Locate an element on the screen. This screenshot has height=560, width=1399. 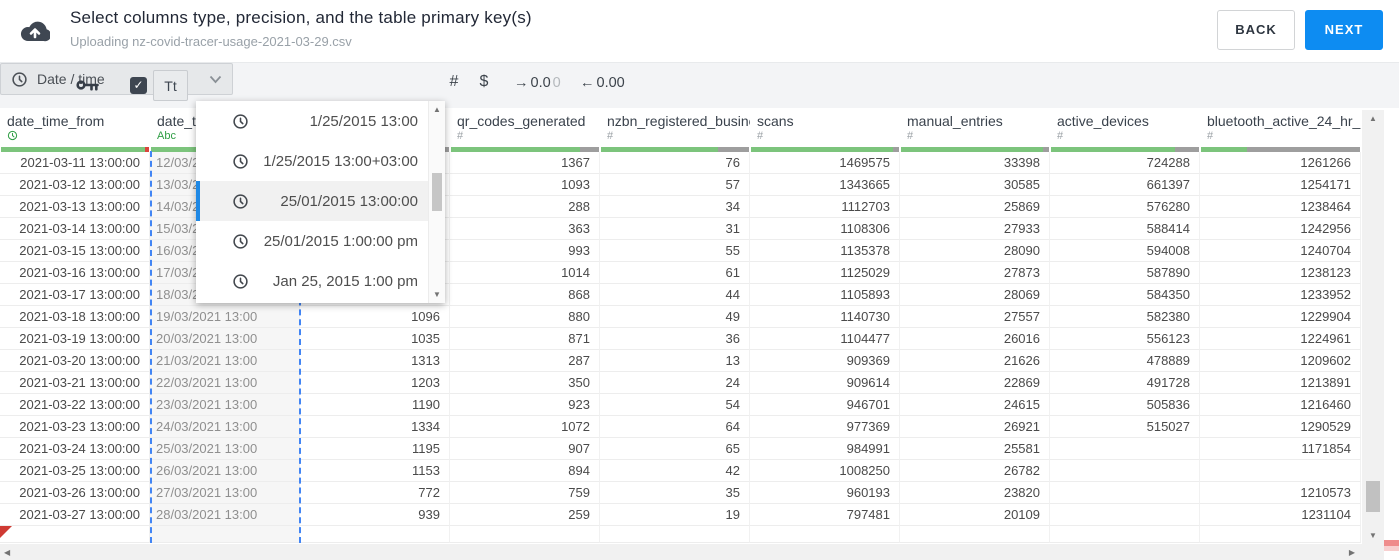
table-cell: 49 is located at coordinates (675, 317).